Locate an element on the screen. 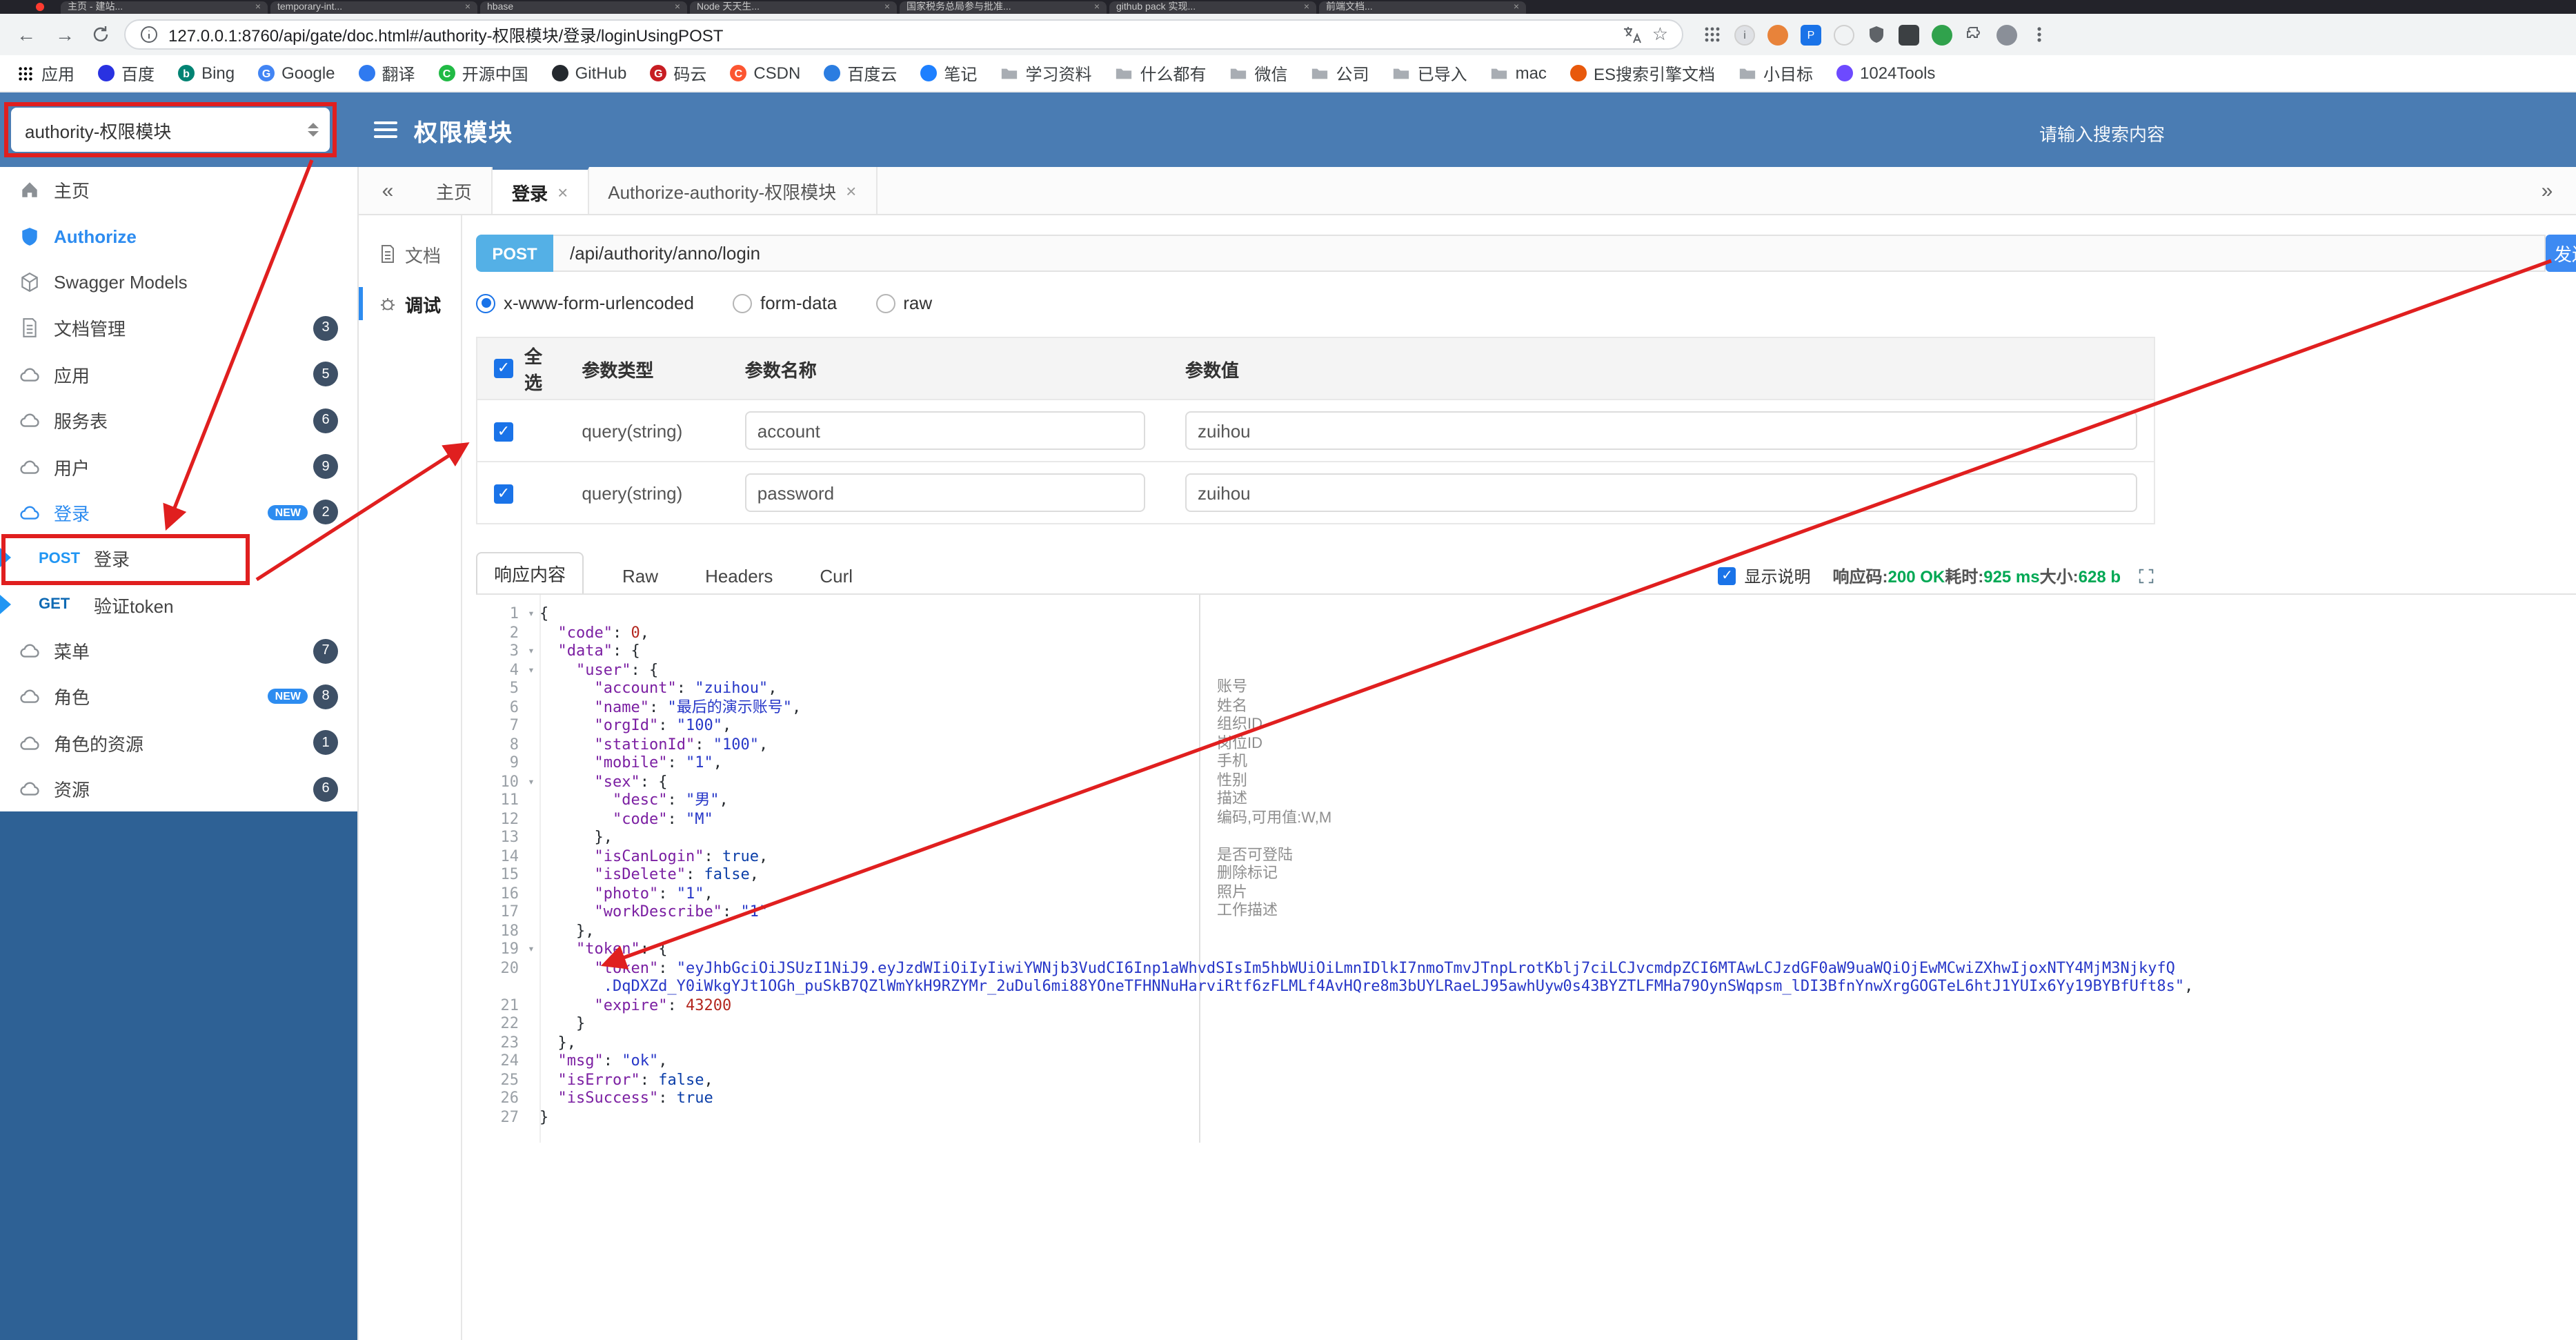 The width and height of the screenshot is (2576, 1340). sidebar-item-swagger-models: Swagger Models is located at coordinates (178, 282).